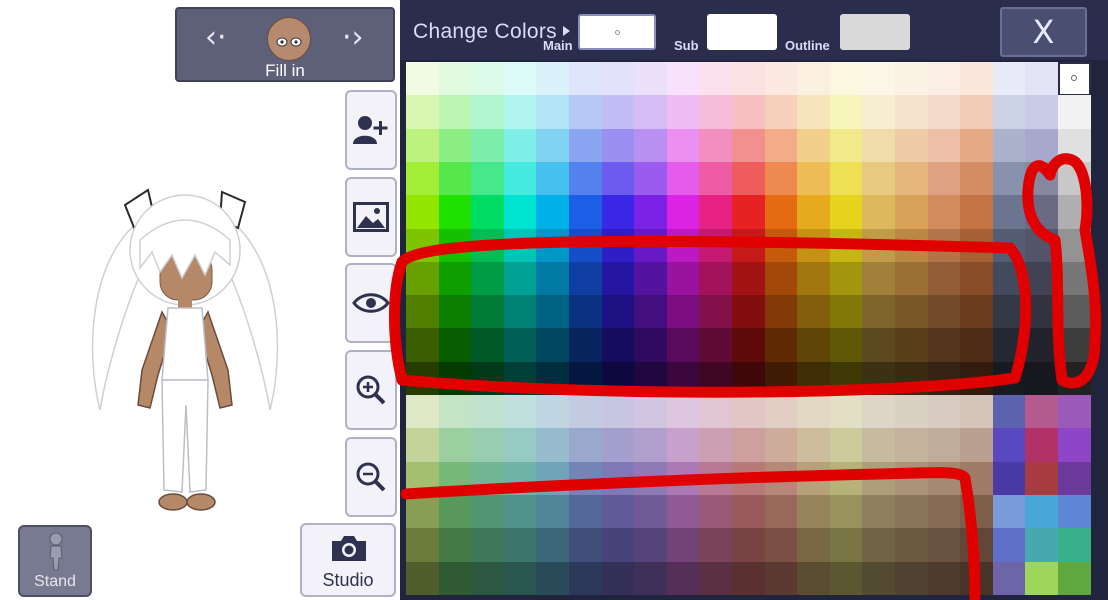 This screenshot has height=600, width=1108. What do you see at coordinates (617, 32) in the screenshot?
I see `main-color-swatch` at bounding box center [617, 32].